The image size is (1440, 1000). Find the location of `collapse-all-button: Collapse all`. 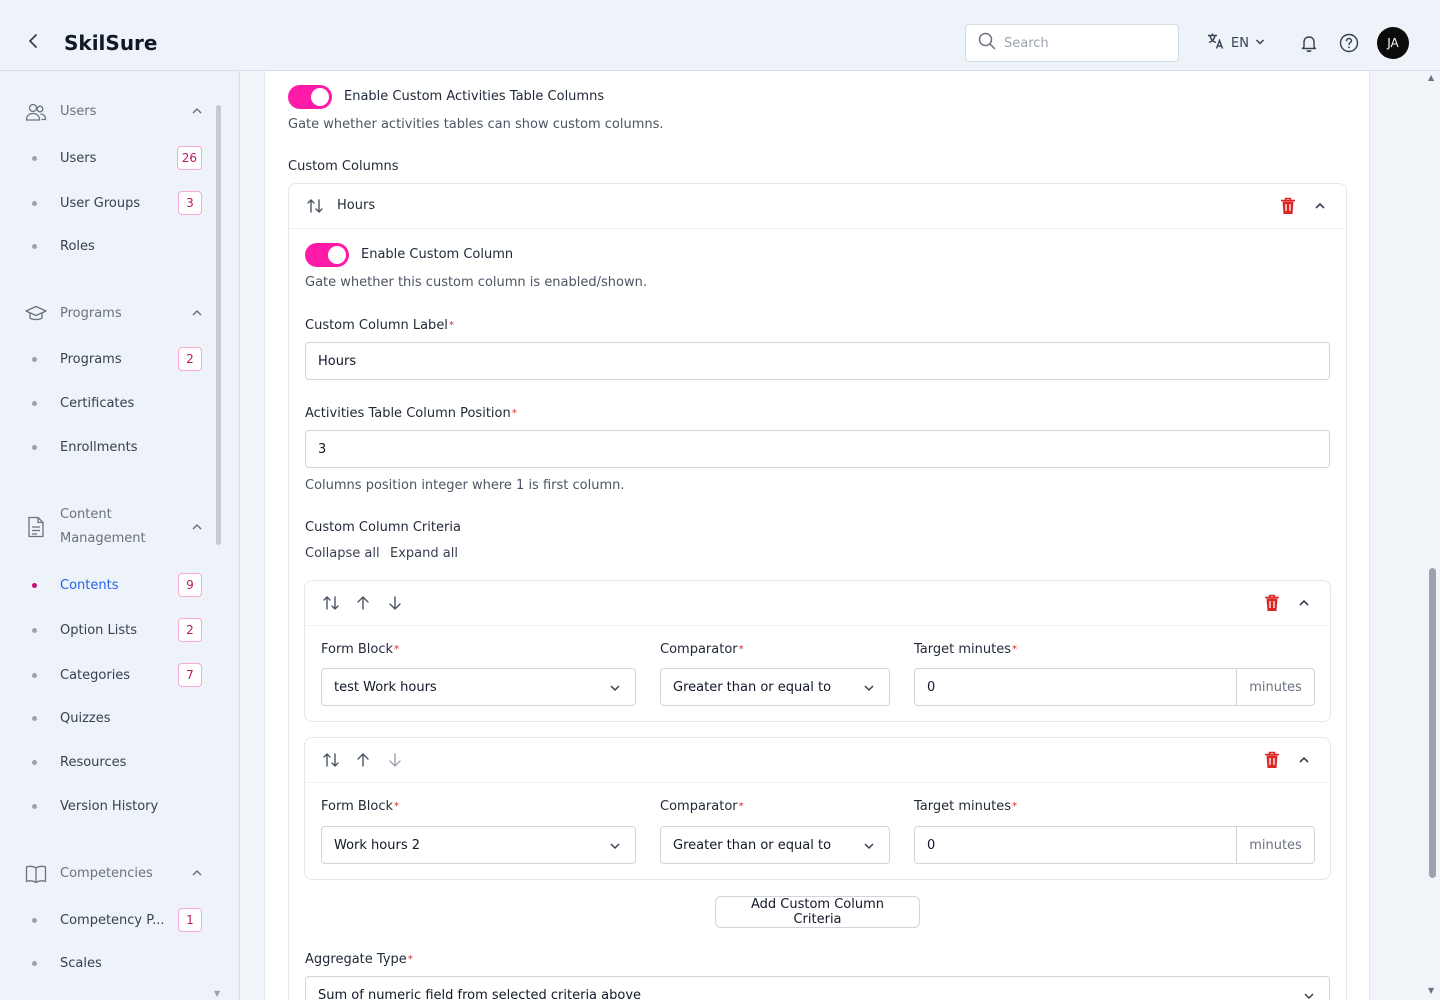

collapse-all-button: Collapse all is located at coordinates (342, 553).